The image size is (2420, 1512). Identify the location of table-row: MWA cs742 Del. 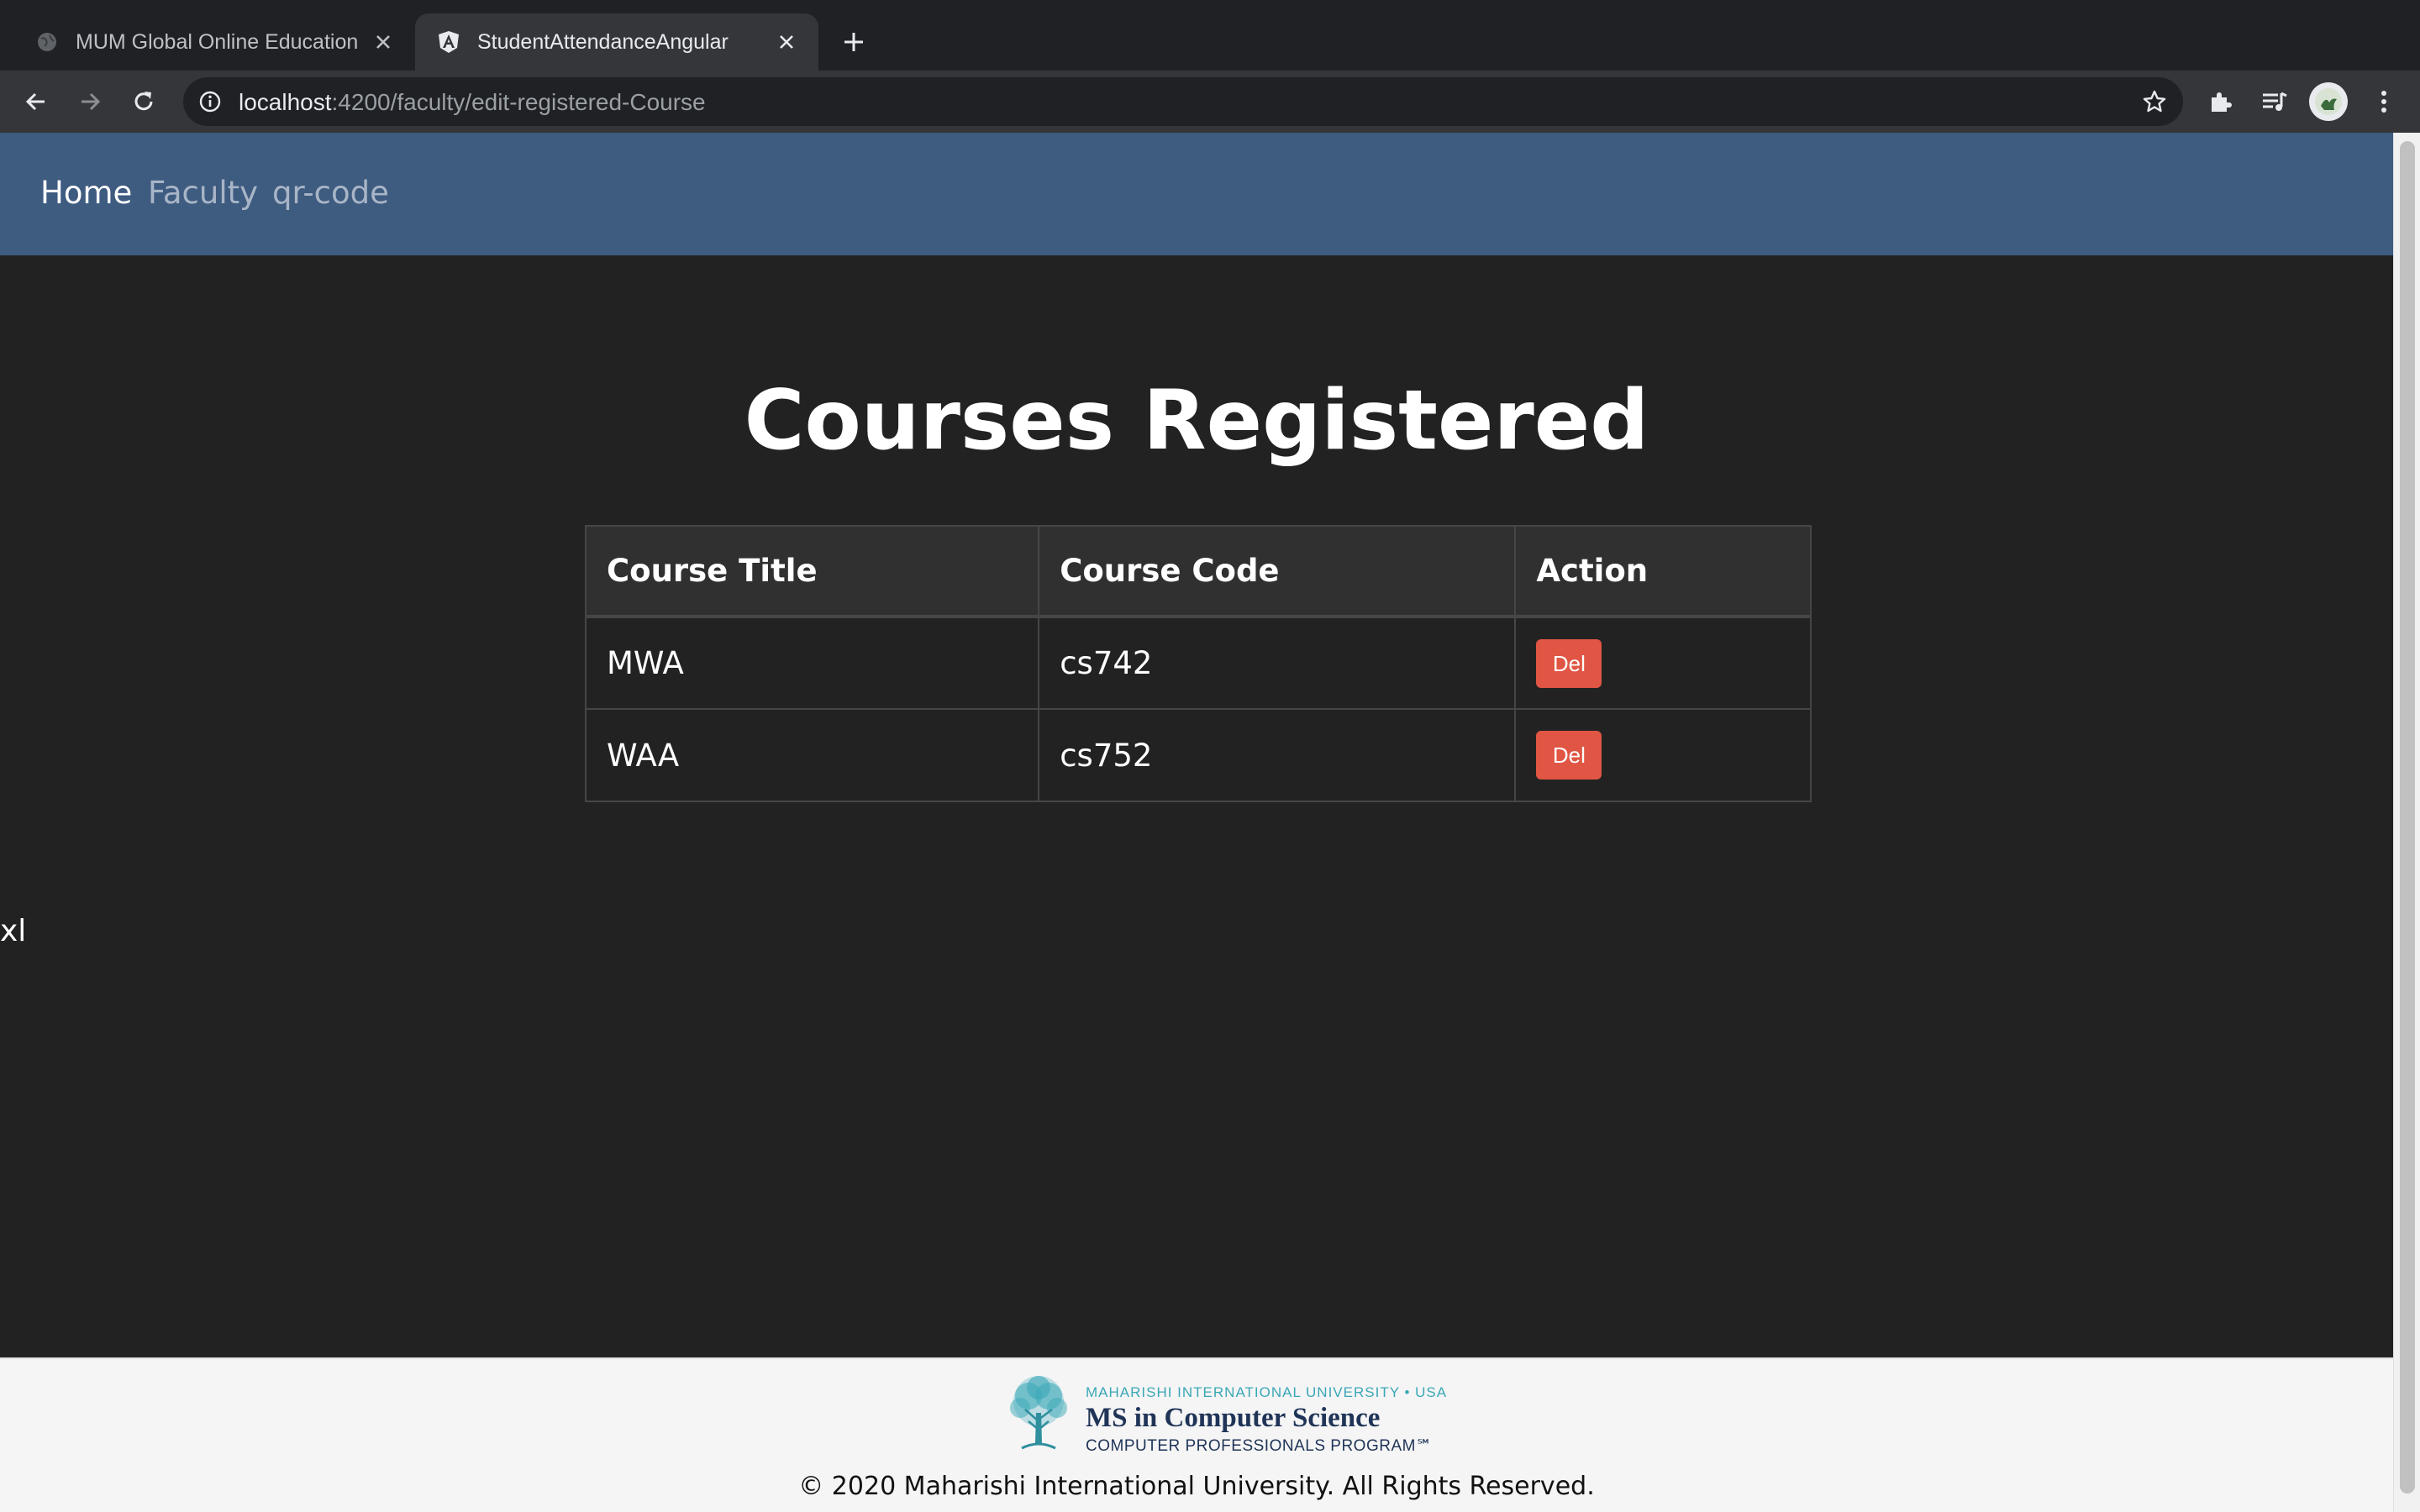
(1198, 663).